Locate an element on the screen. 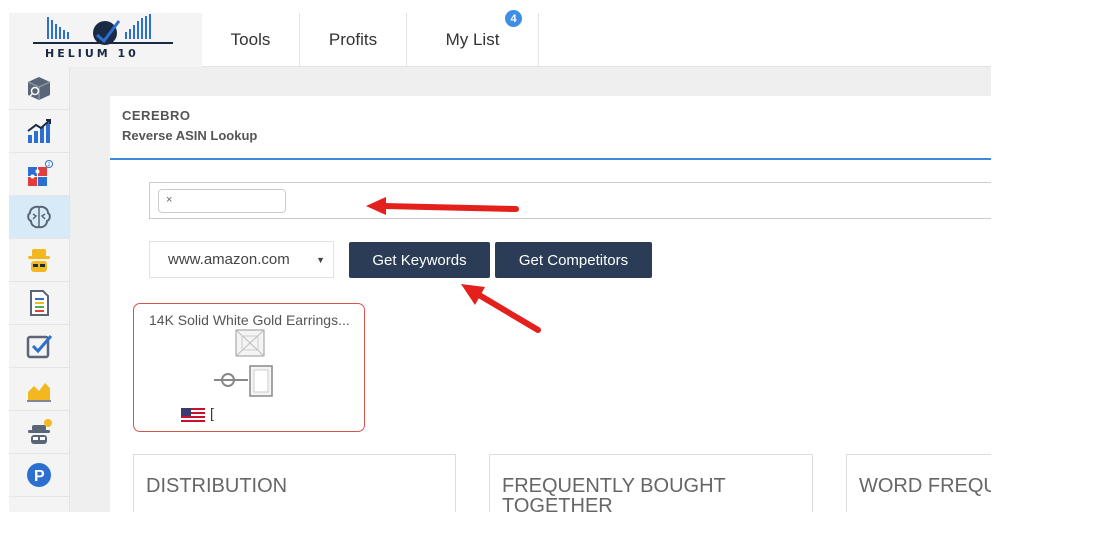 The image size is (1111, 534). distribution-title: DISTRIBUTION is located at coordinates (217, 486).